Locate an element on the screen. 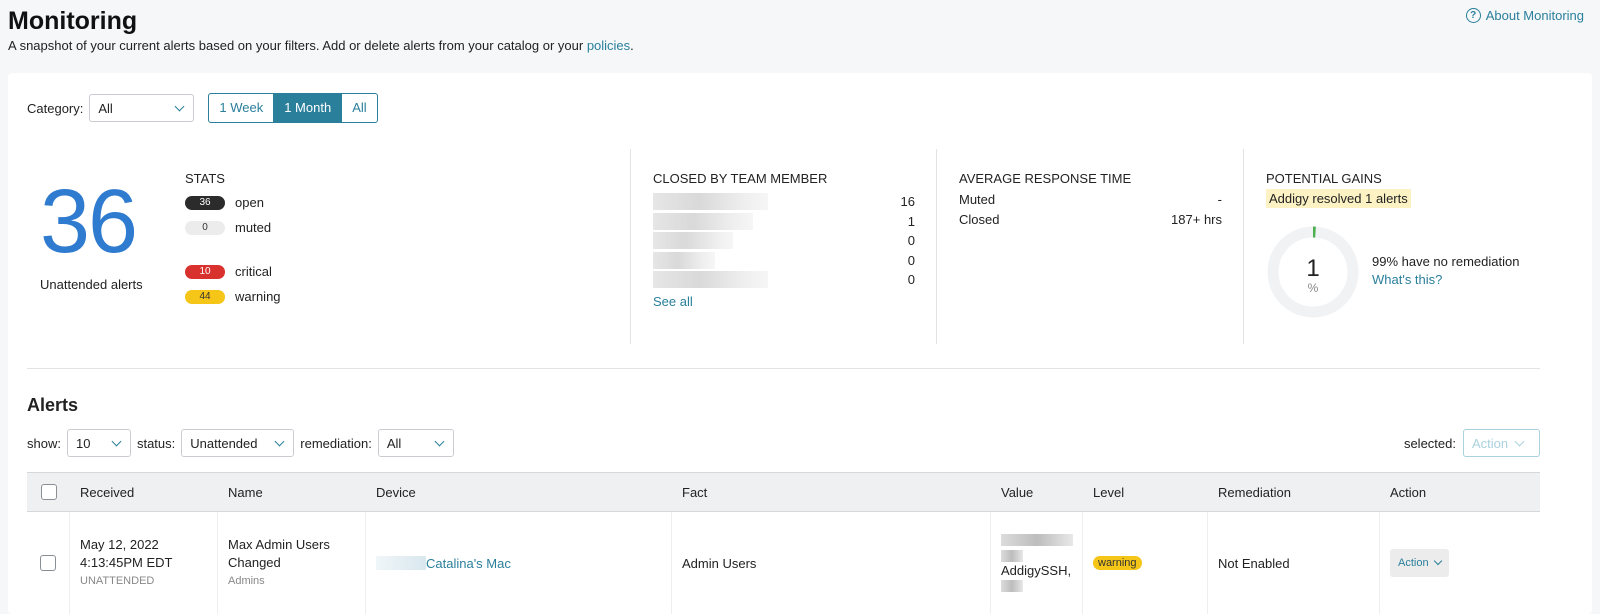 The height and width of the screenshot is (614, 1600). unattended-count: 36 is located at coordinates (89, 222).